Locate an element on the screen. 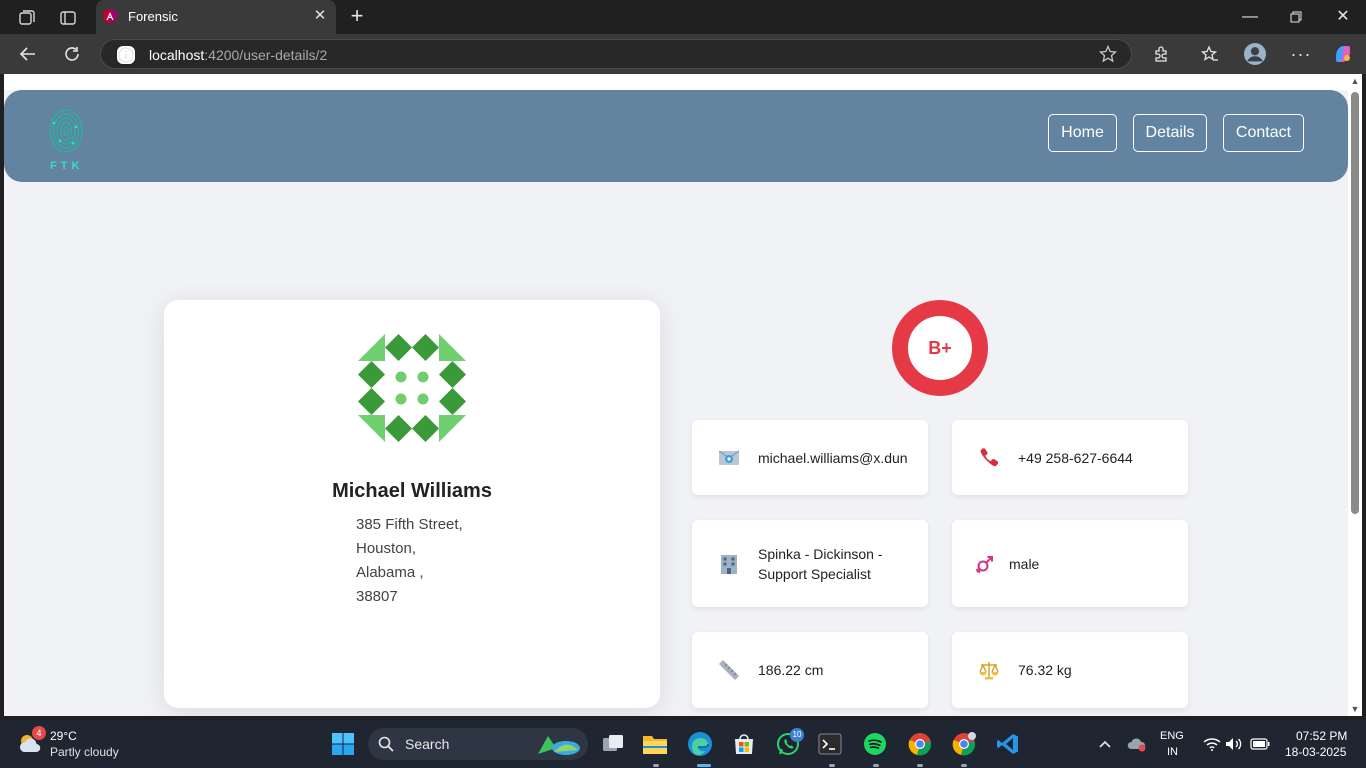 This screenshot has height=768, width=1366. file-explorer-icon is located at coordinates (655, 744).